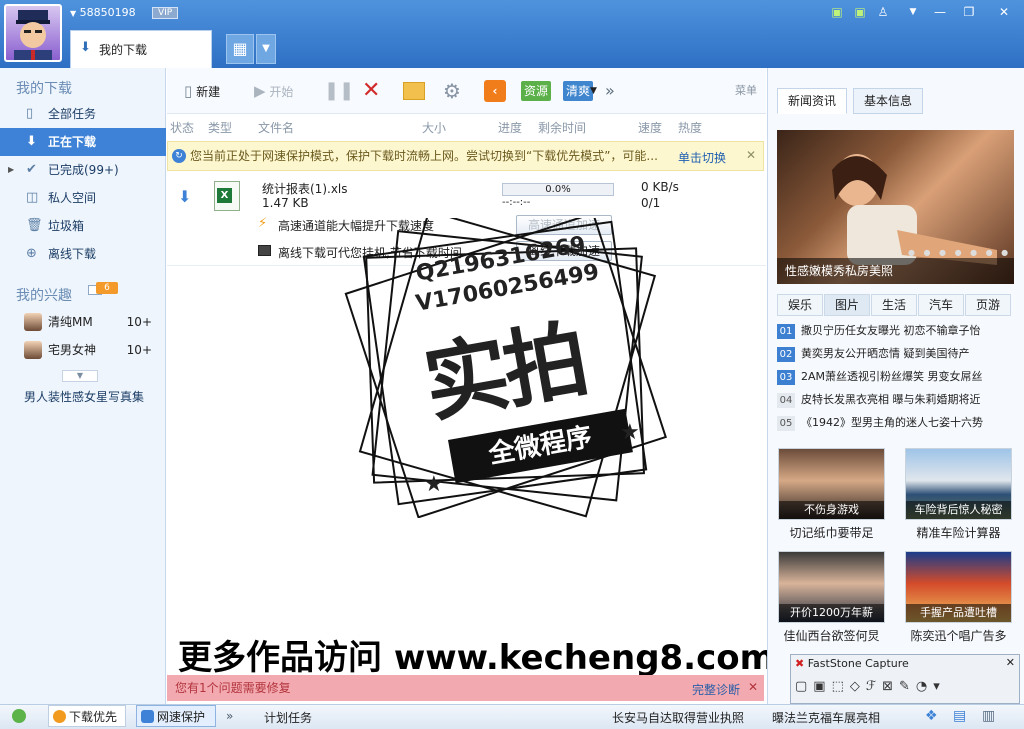  I want to click on sidebar-item-all: ▯ 全部任务, so click(83, 114).